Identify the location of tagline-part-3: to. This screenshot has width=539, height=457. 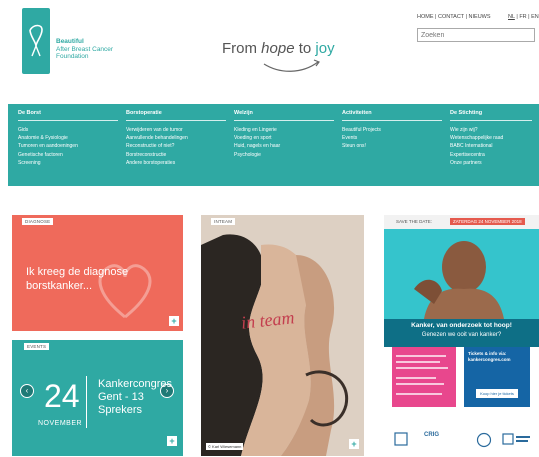
(305, 48).